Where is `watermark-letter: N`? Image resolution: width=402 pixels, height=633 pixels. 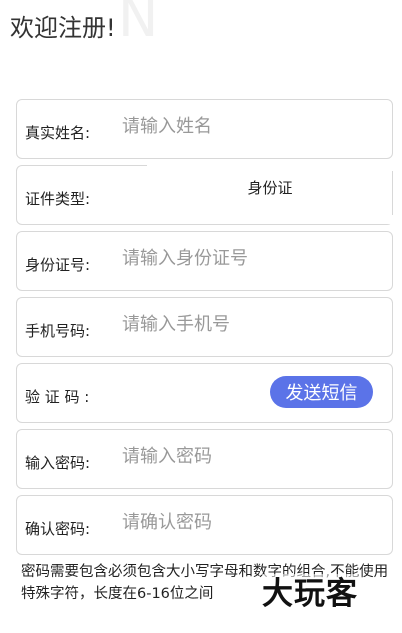
watermark-letter: N is located at coordinates (139, 24).